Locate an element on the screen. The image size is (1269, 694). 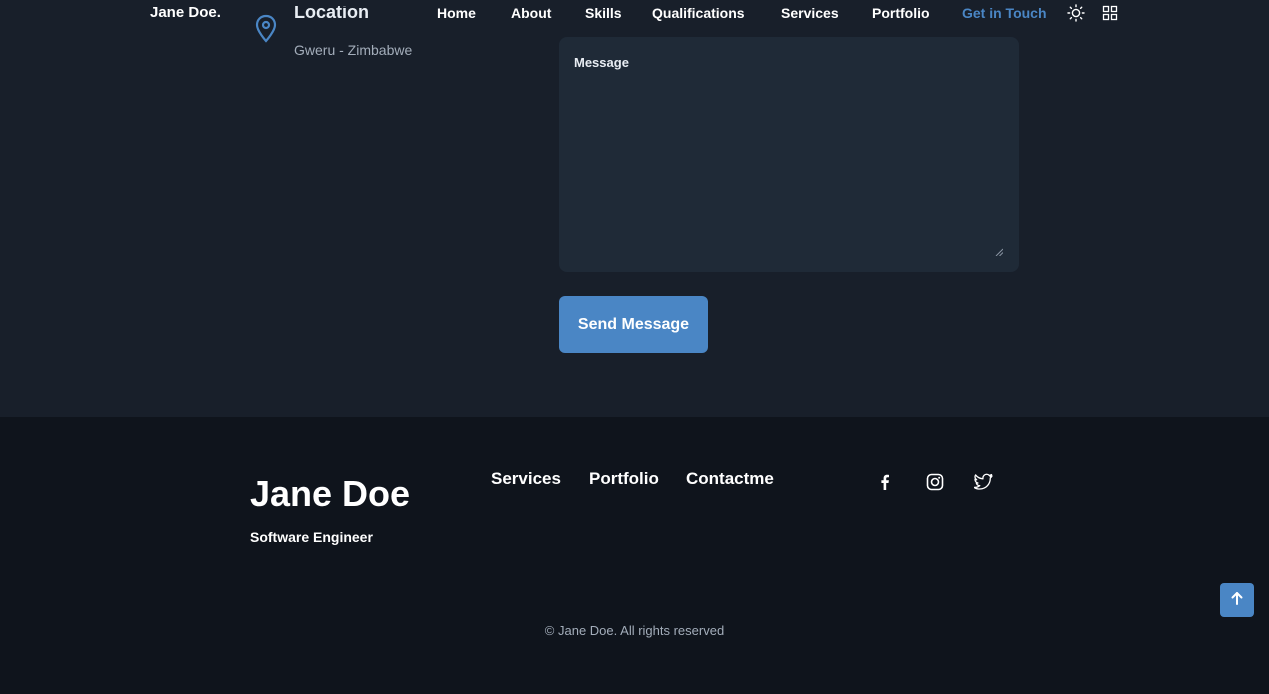
sun-icon is located at coordinates (1076, 13).